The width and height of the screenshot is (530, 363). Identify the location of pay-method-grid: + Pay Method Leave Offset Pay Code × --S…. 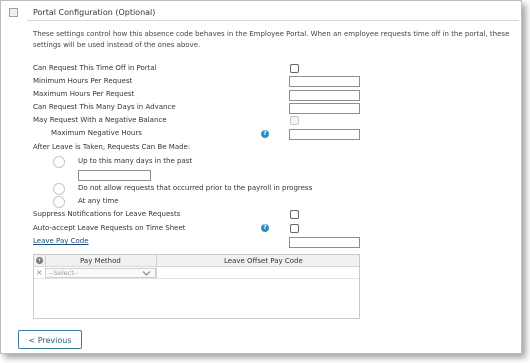
(196, 286).